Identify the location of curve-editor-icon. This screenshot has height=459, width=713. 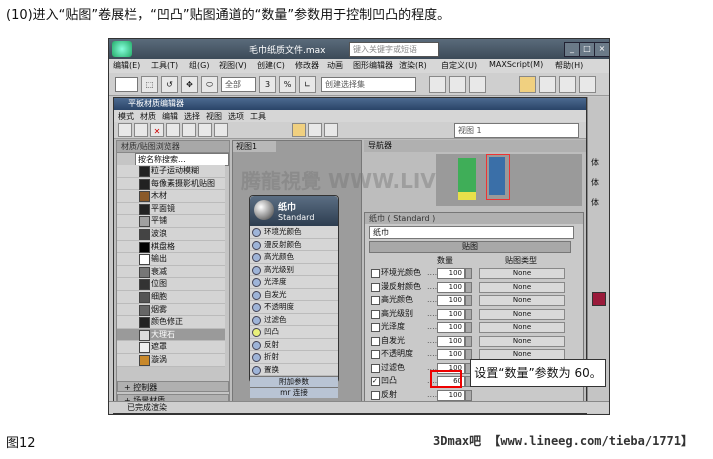
(457, 84).